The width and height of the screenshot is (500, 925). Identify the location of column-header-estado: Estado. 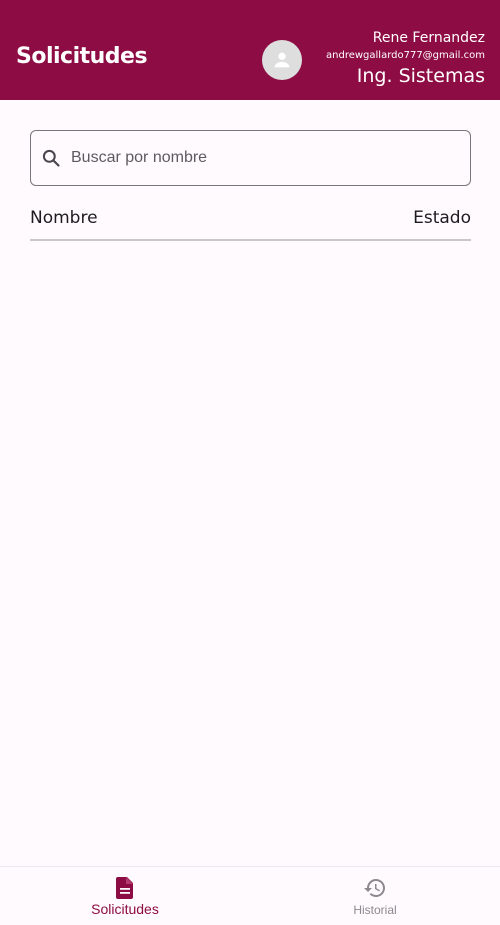
(442, 218).